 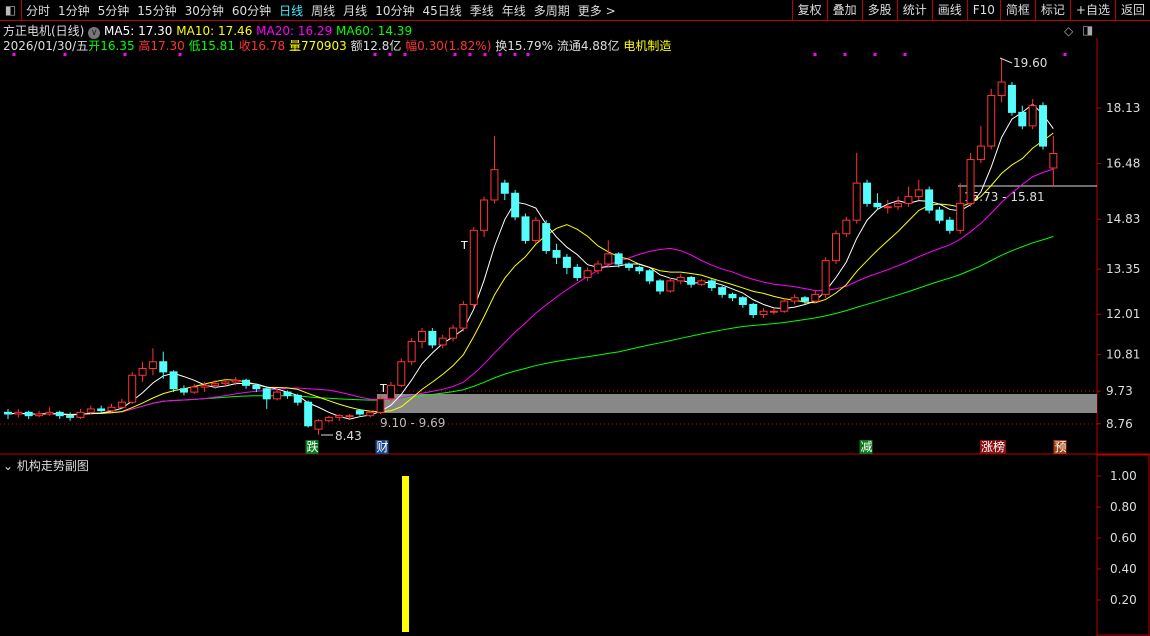 I want to click on sub-tick-label: 1.00, so click(x=1123, y=476).